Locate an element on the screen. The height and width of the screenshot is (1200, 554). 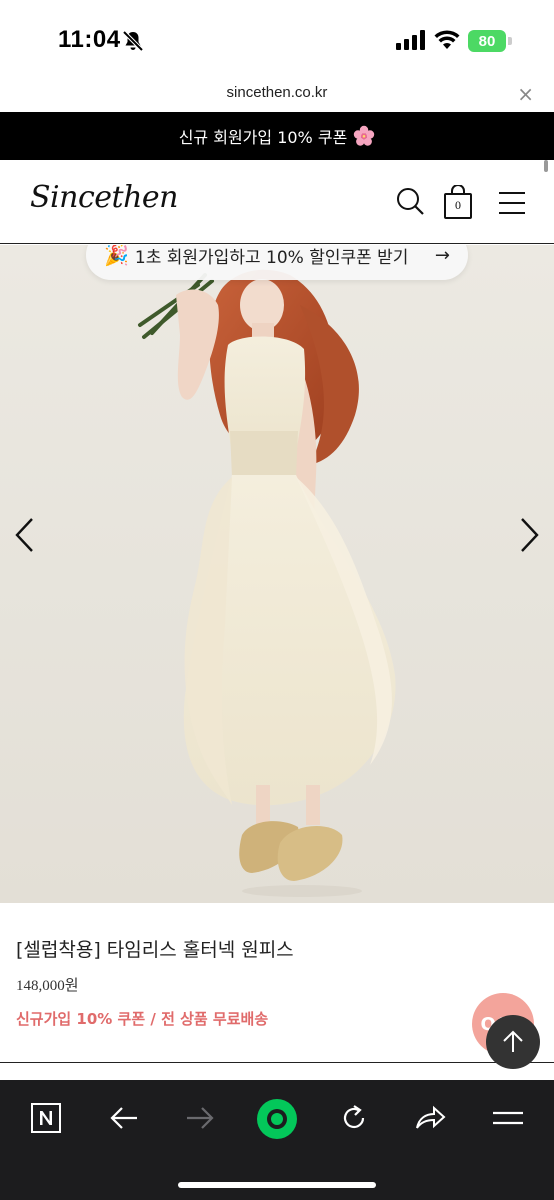
green-dot-button is located at coordinates (277, 1119).